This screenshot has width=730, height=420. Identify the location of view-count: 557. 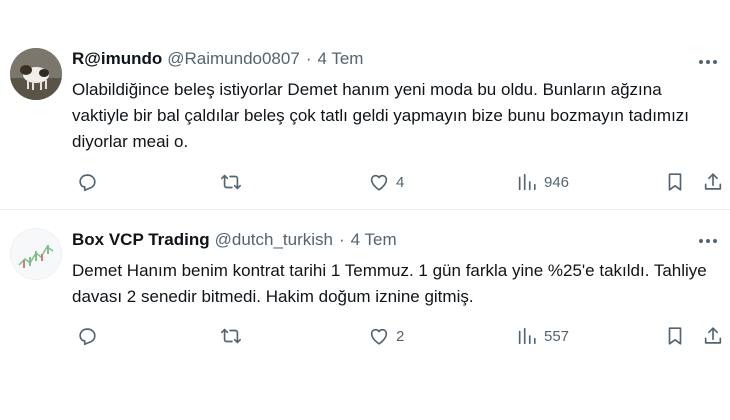
(557, 336).